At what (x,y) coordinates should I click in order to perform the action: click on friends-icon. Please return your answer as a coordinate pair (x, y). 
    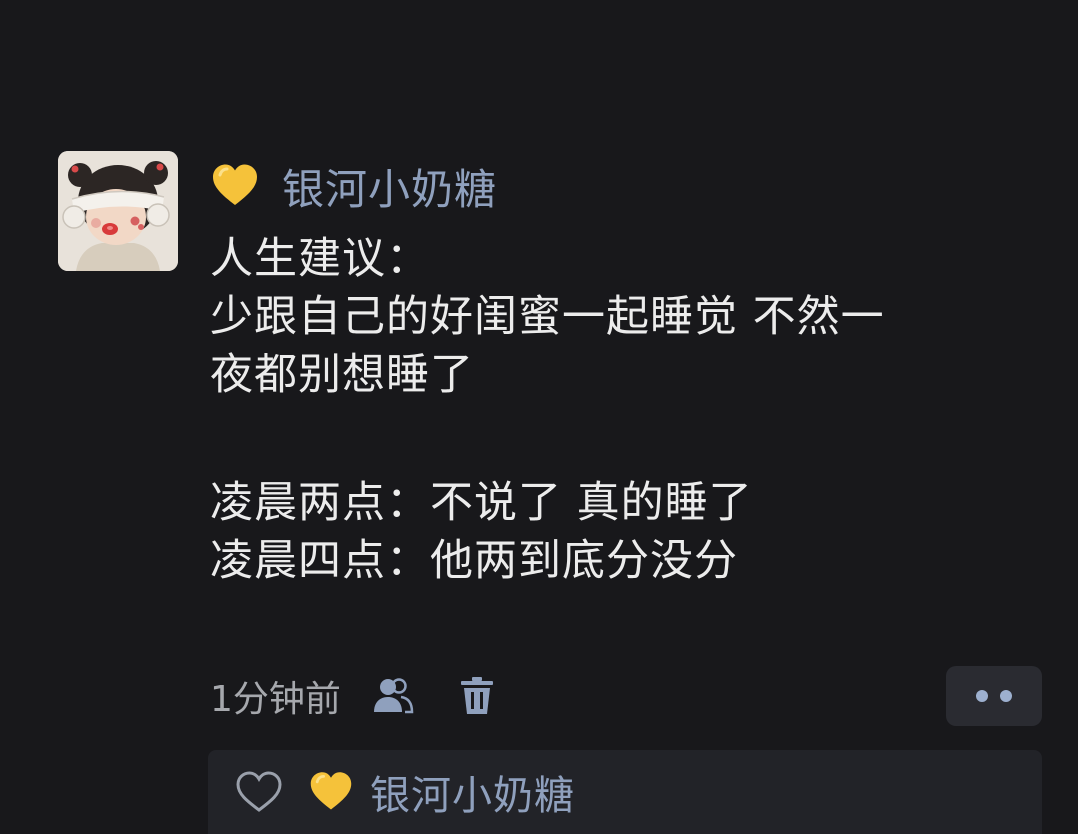
    Looking at the image, I should click on (393, 696).